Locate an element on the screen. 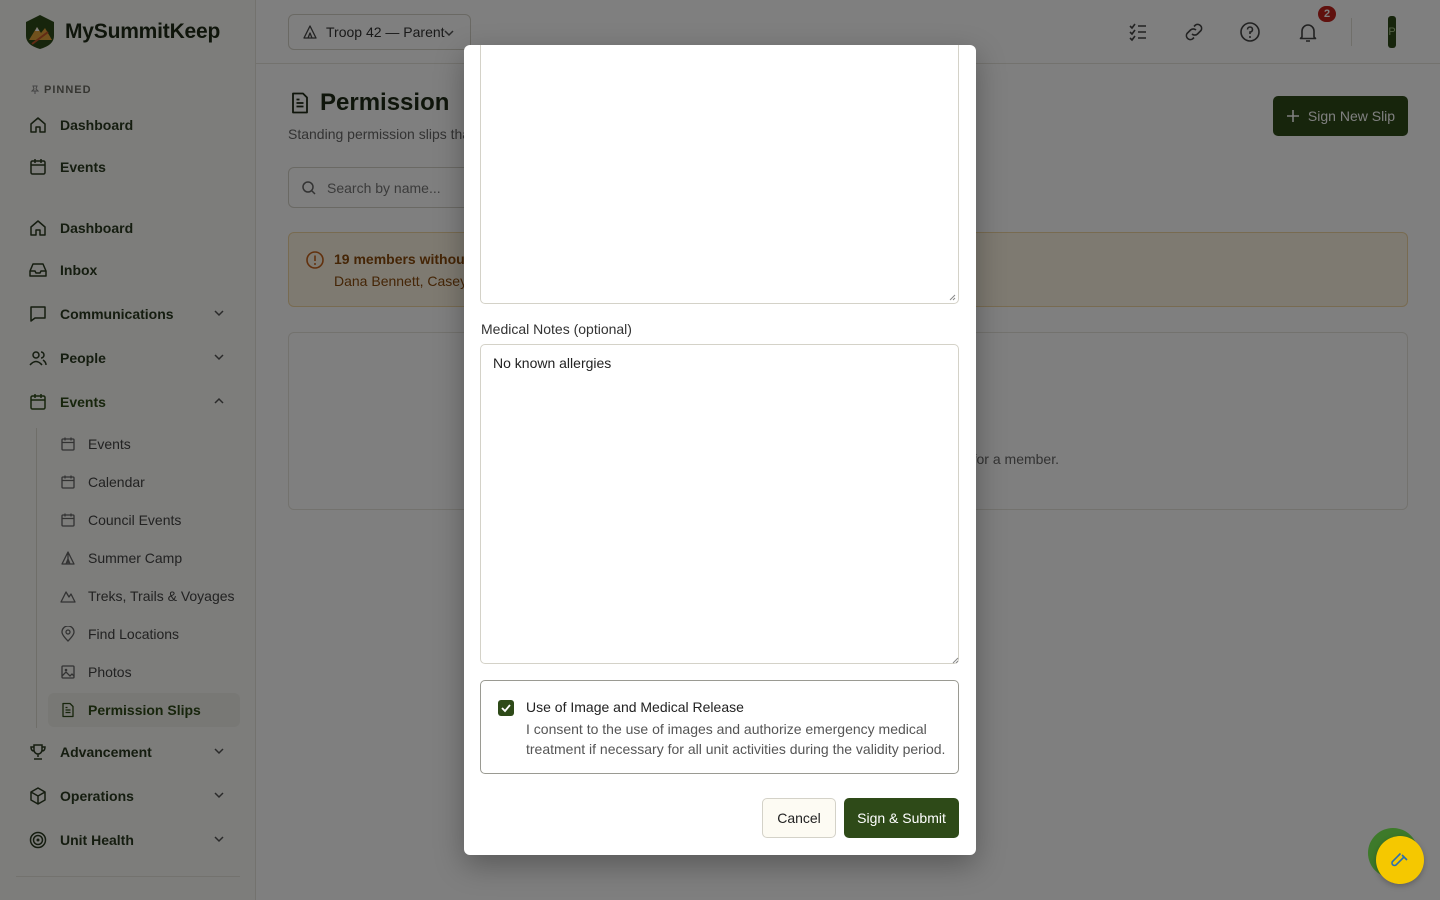  check-icon is located at coordinates (506, 708).